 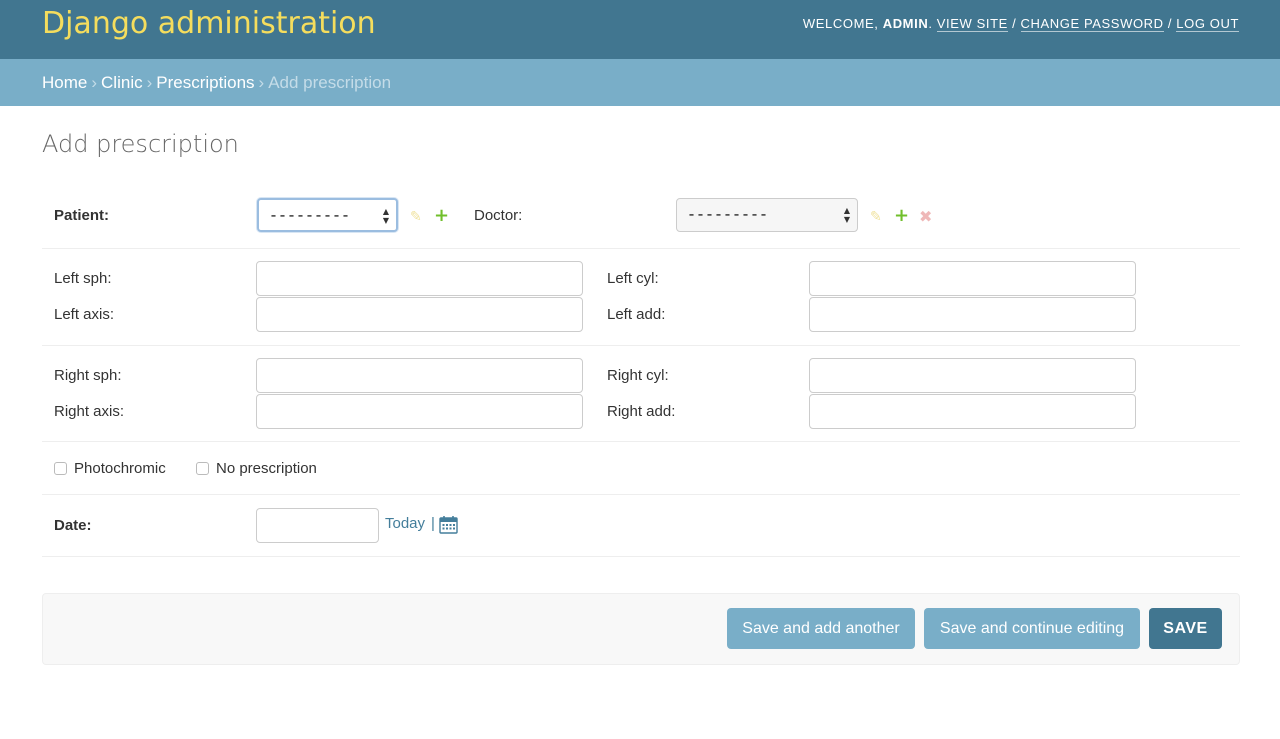 I want to click on username: ADMIN, so click(x=905, y=23).